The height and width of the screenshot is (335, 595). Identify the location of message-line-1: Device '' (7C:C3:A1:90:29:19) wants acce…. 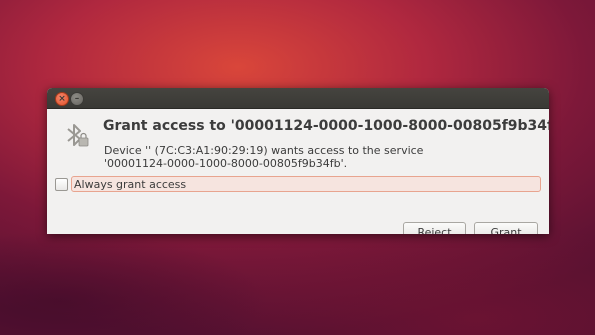
(264, 150).